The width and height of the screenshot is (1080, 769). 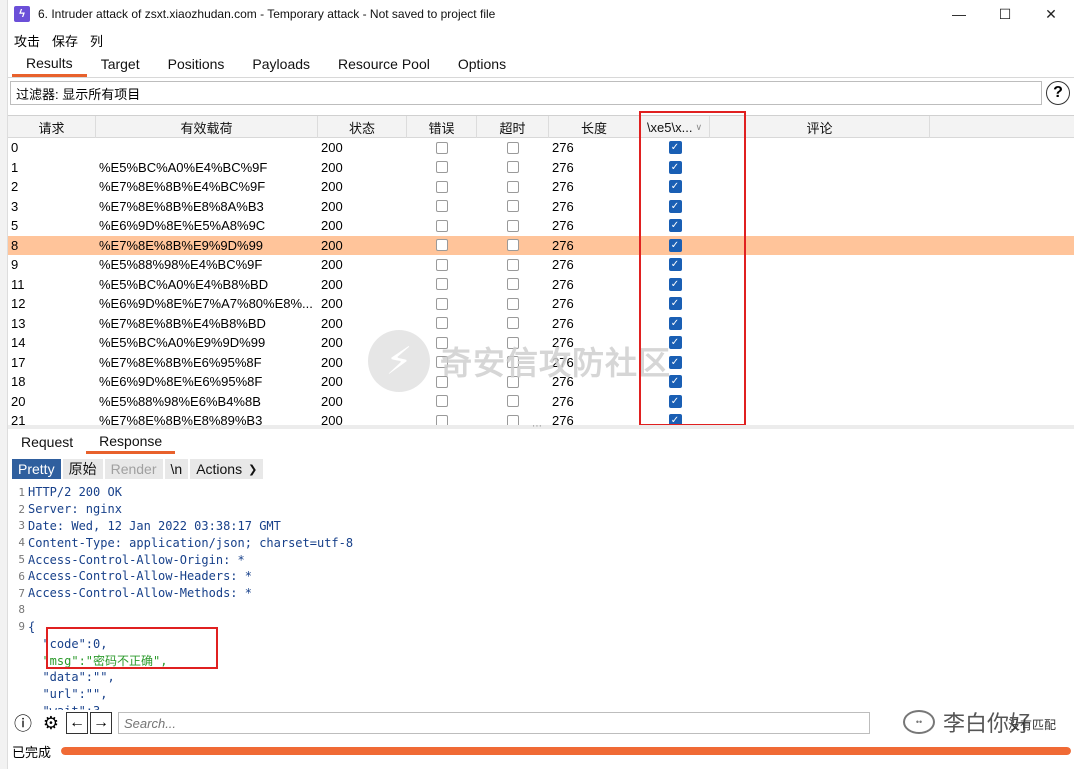 What do you see at coordinates (133, 469) in the screenshot?
I see `render-button: Render` at bounding box center [133, 469].